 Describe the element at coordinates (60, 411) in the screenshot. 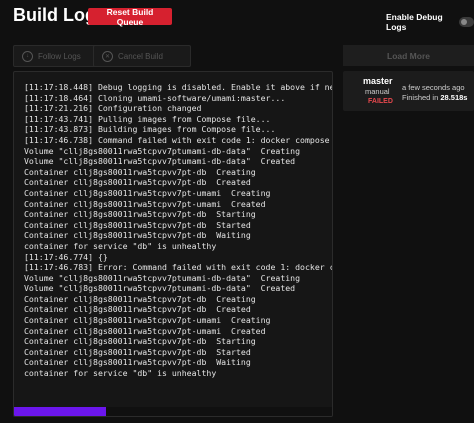

I see `build-progress-fill` at that location.